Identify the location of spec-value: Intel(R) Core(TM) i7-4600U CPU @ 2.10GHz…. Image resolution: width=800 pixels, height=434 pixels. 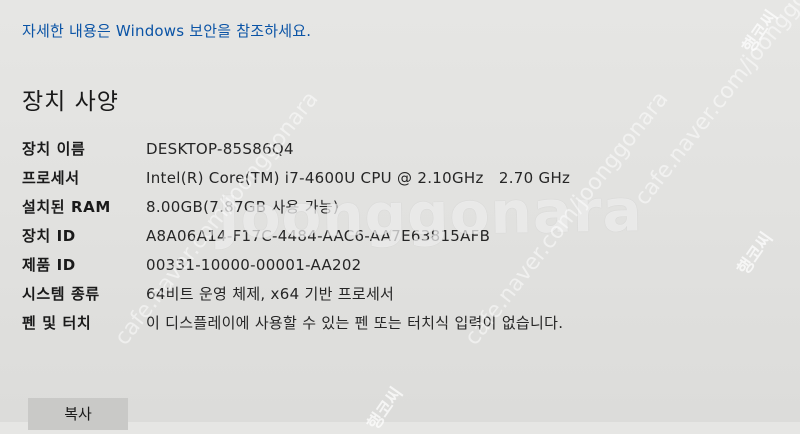
(358, 178).